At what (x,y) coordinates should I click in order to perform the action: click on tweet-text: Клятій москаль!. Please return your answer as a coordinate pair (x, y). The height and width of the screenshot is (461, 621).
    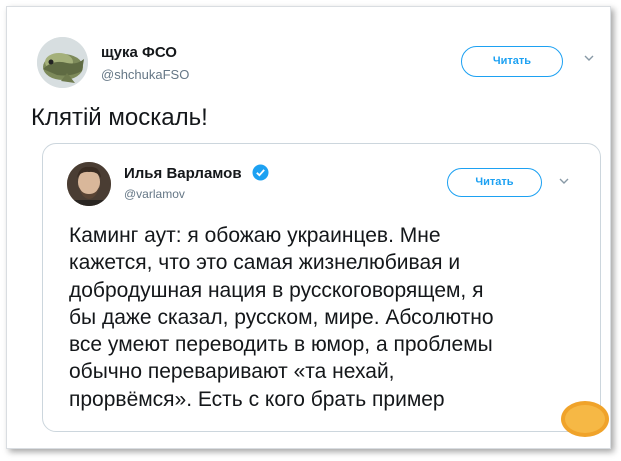
    Looking at the image, I should click on (119, 117).